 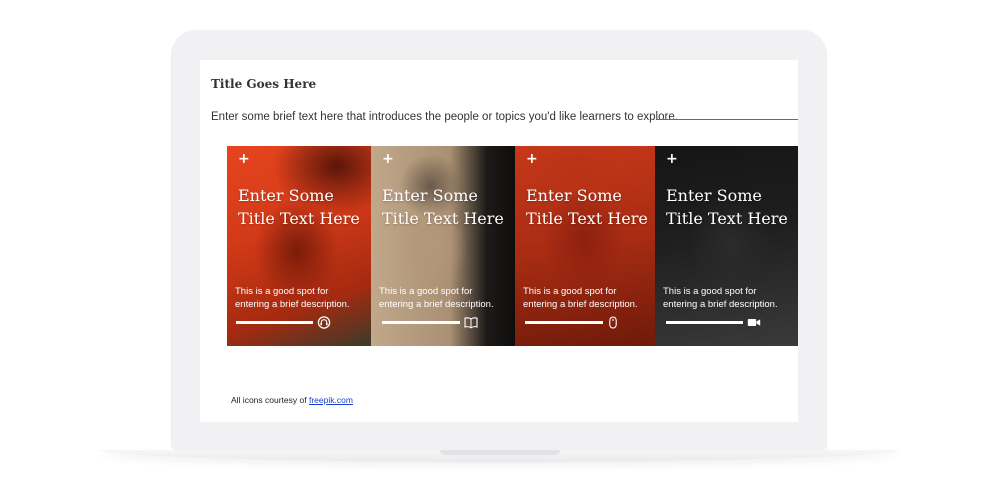 I want to click on book-icon, so click(x=471, y=322).